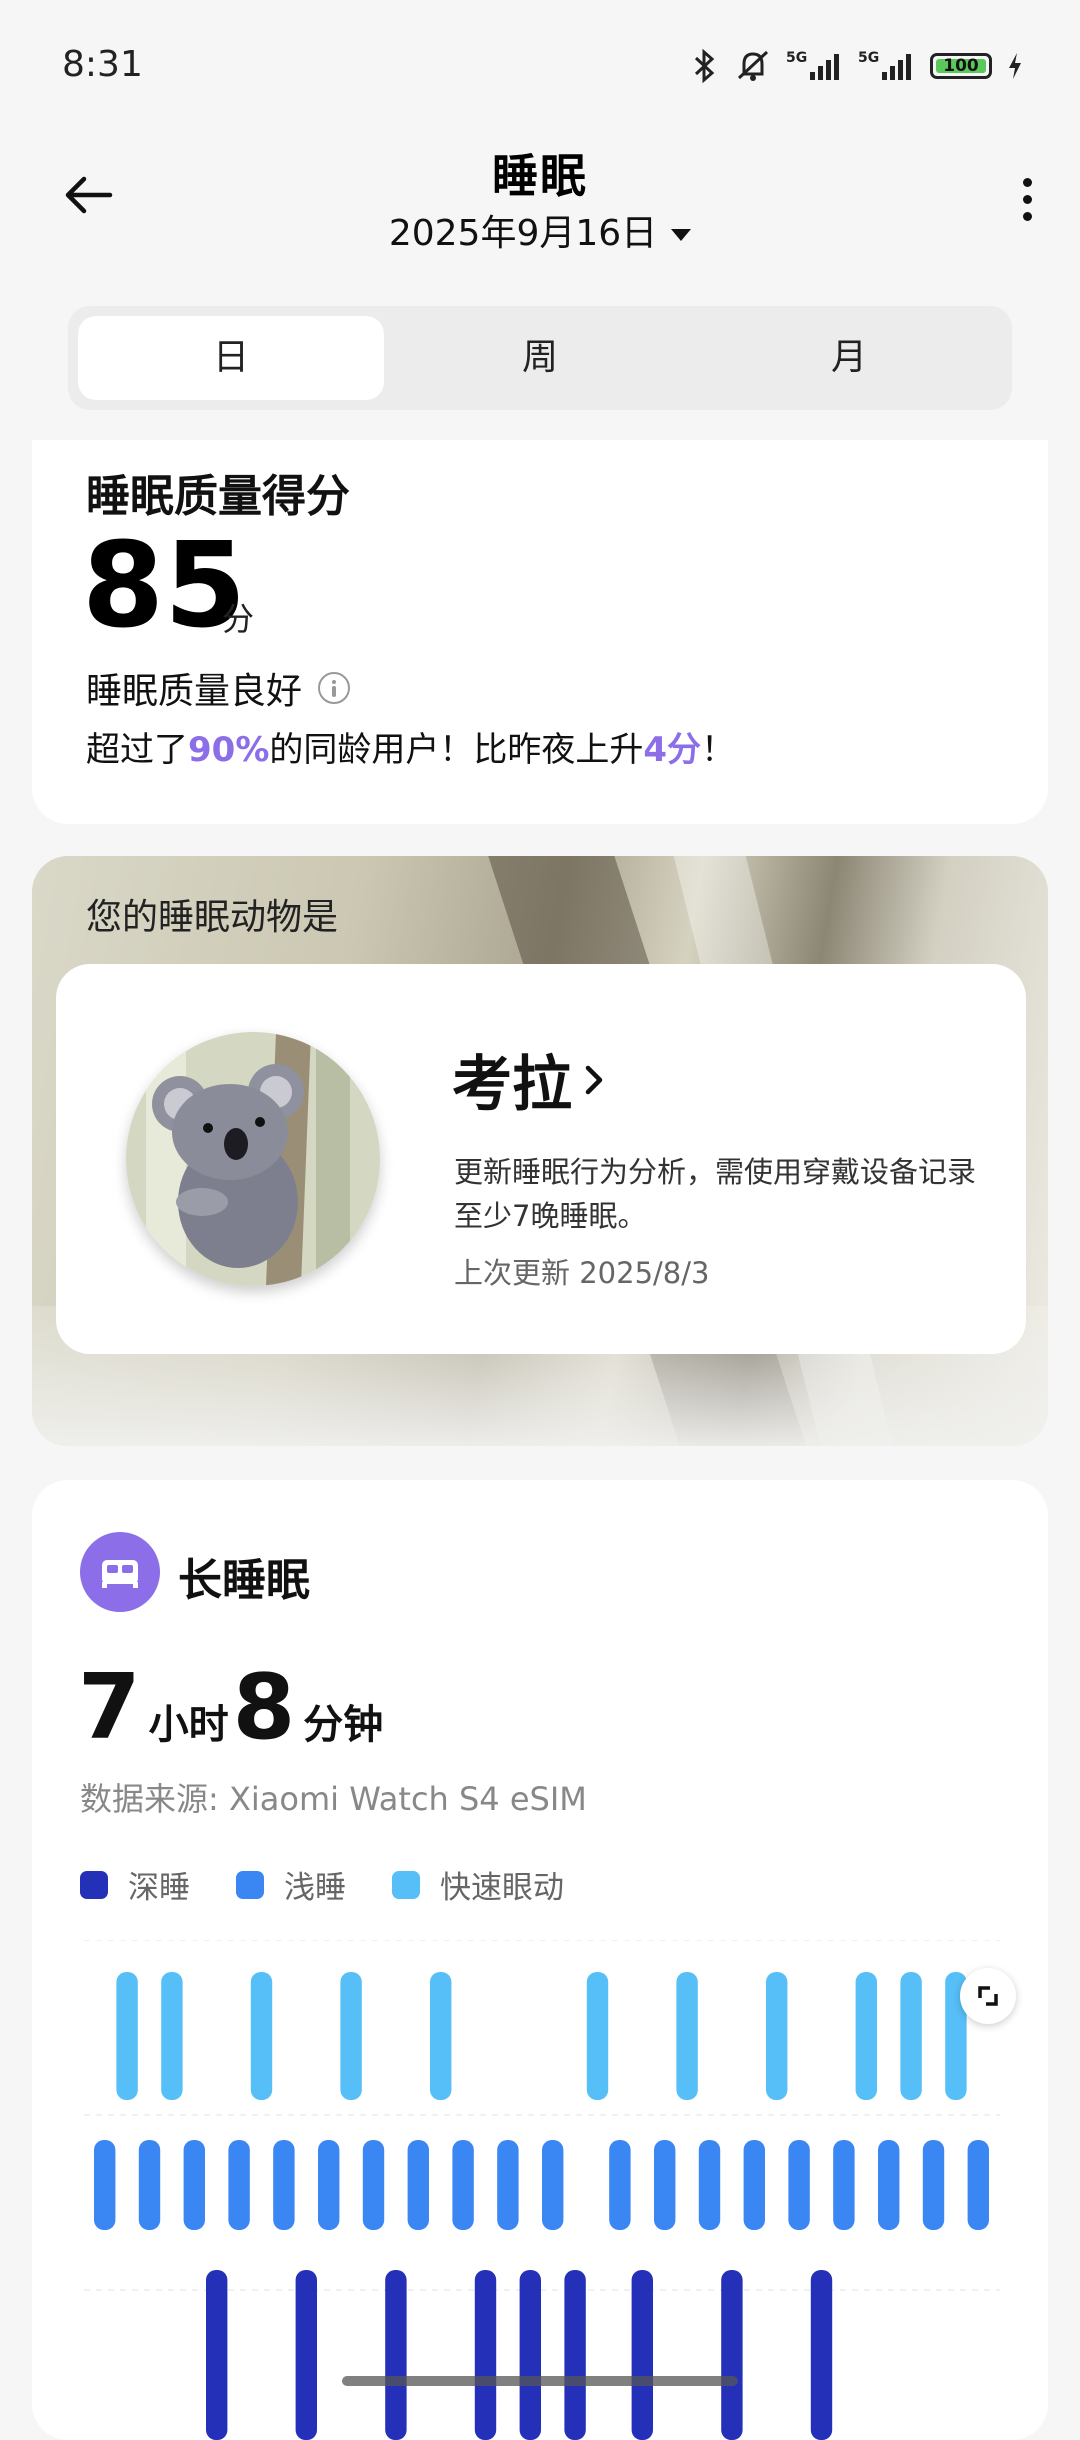  What do you see at coordinates (849, 358) in the screenshot?
I see `tab-month: 月` at bounding box center [849, 358].